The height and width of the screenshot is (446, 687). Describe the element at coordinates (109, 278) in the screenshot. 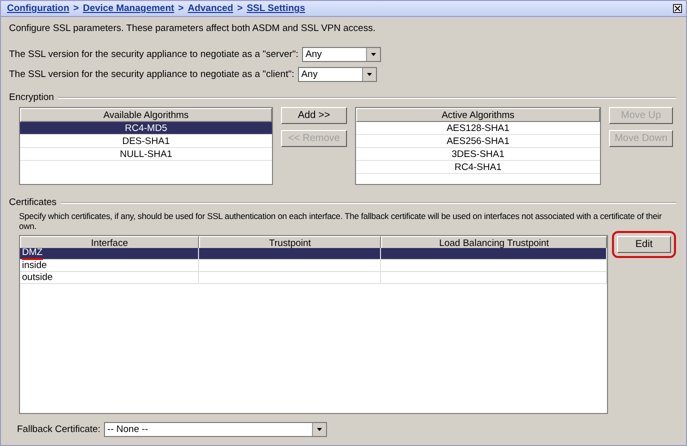

I see `table-cell: outside` at that location.